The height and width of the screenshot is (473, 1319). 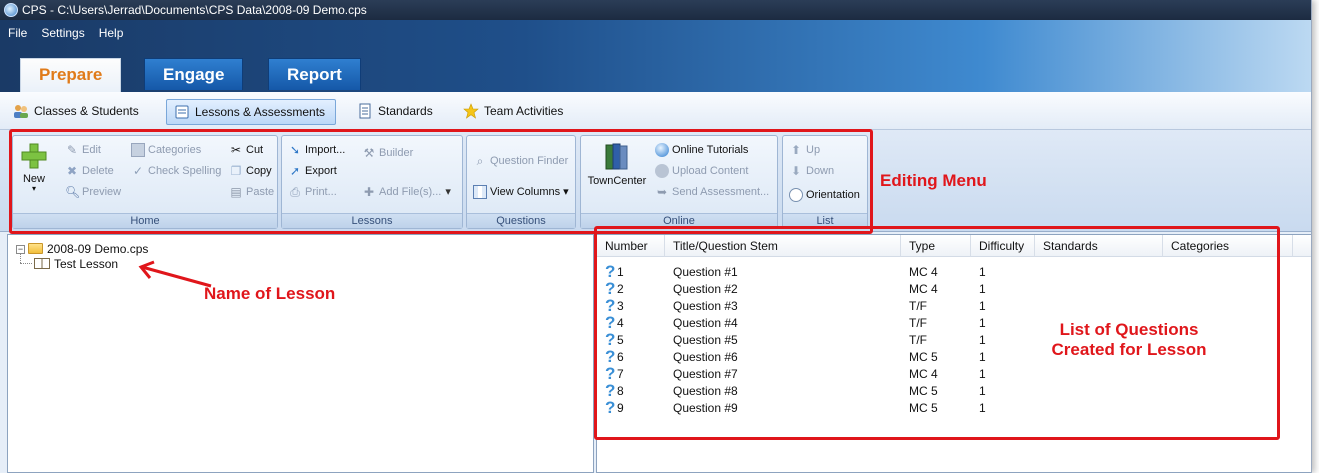 I want to click on menu-file: File, so click(x=17, y=33).